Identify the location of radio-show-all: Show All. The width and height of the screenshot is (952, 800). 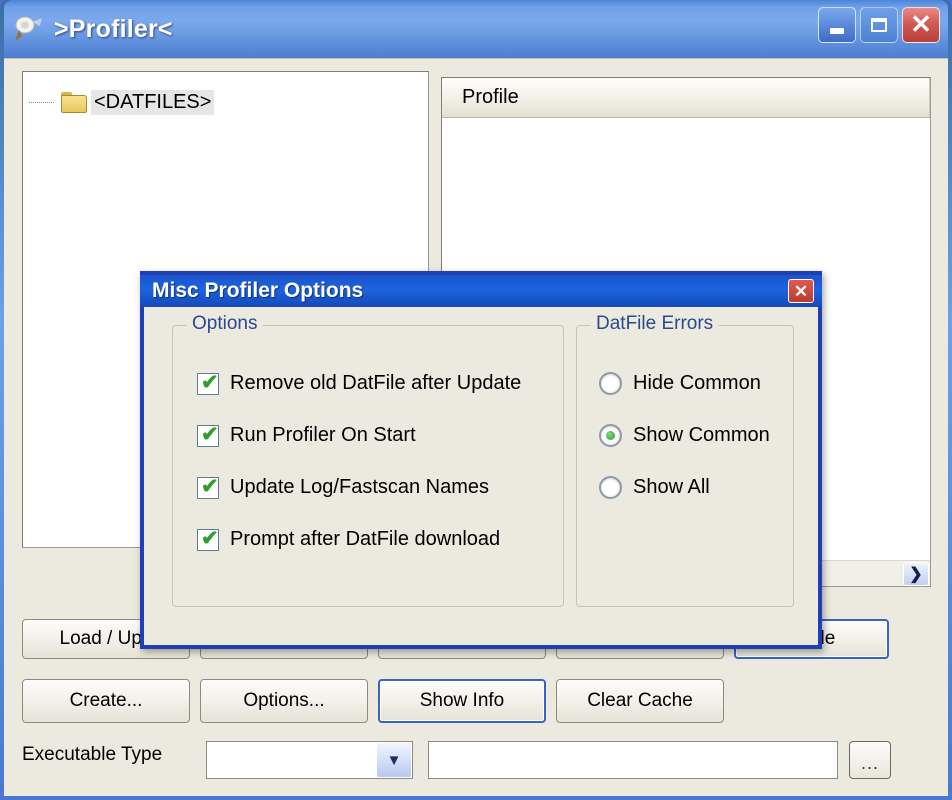
(654, 487).